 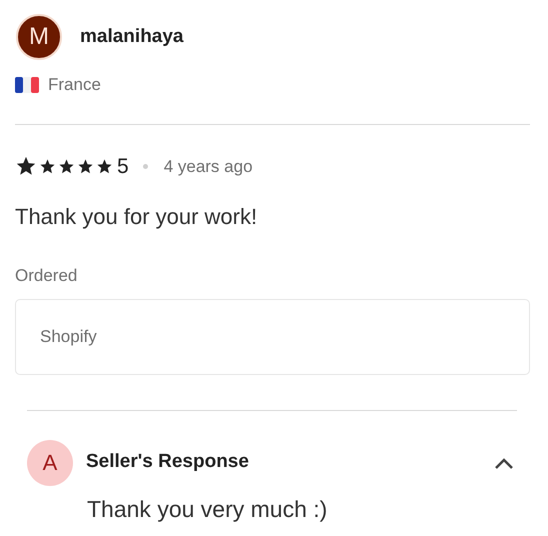 I want to click on seller-avatar: A, so click(x=50, y=463).